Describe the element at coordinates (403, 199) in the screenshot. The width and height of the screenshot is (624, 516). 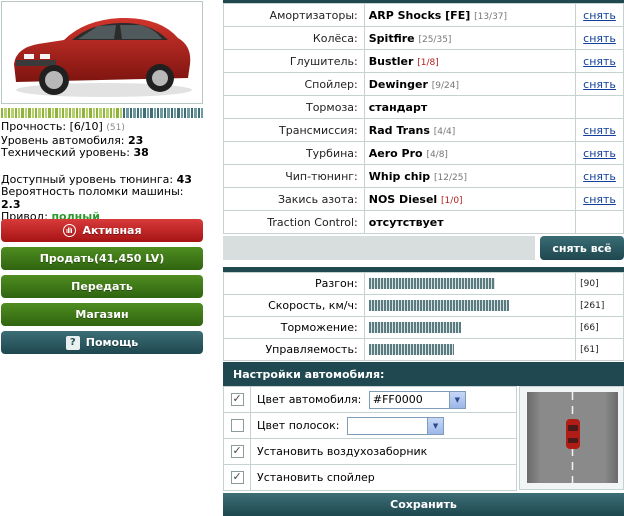
I see `part-name: NOS Diesel` at that location.